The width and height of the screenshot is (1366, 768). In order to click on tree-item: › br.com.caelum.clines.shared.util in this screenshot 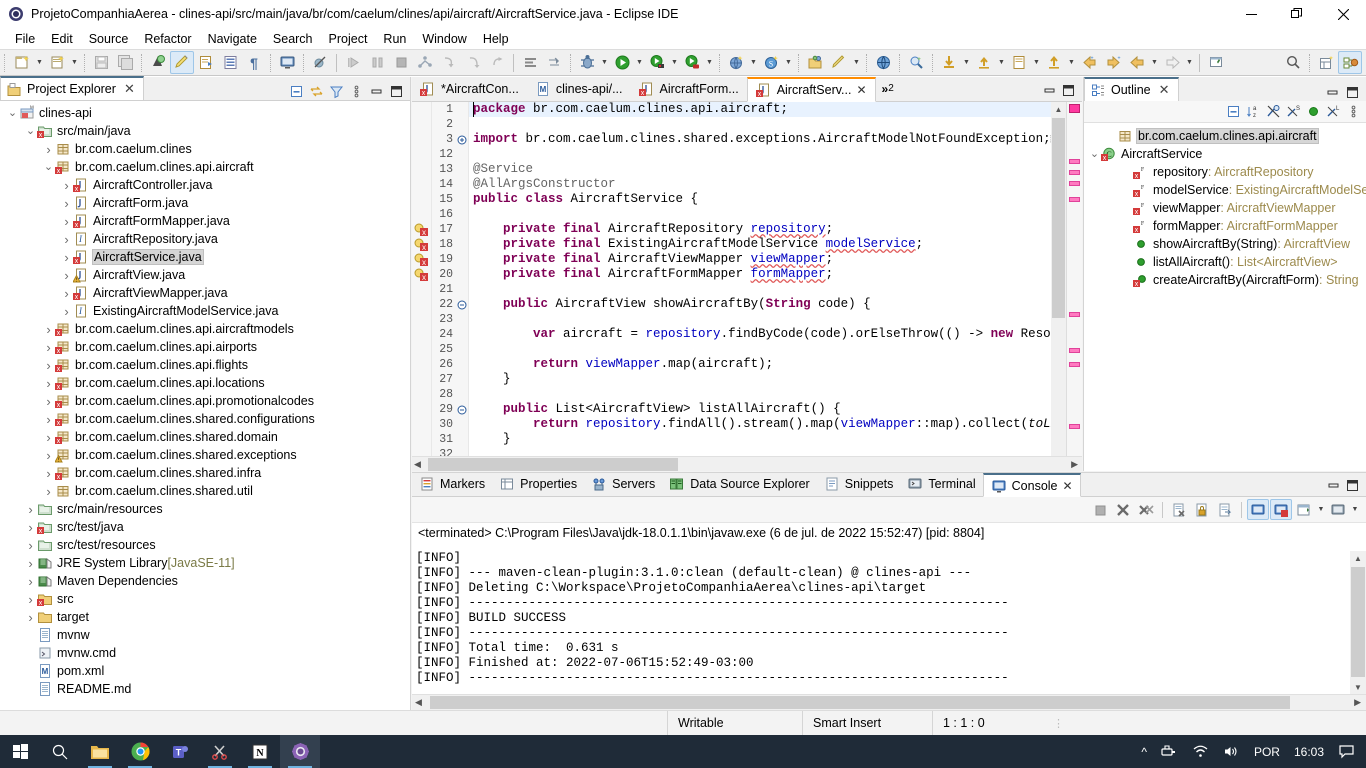, I will do `click(205, 491)`.